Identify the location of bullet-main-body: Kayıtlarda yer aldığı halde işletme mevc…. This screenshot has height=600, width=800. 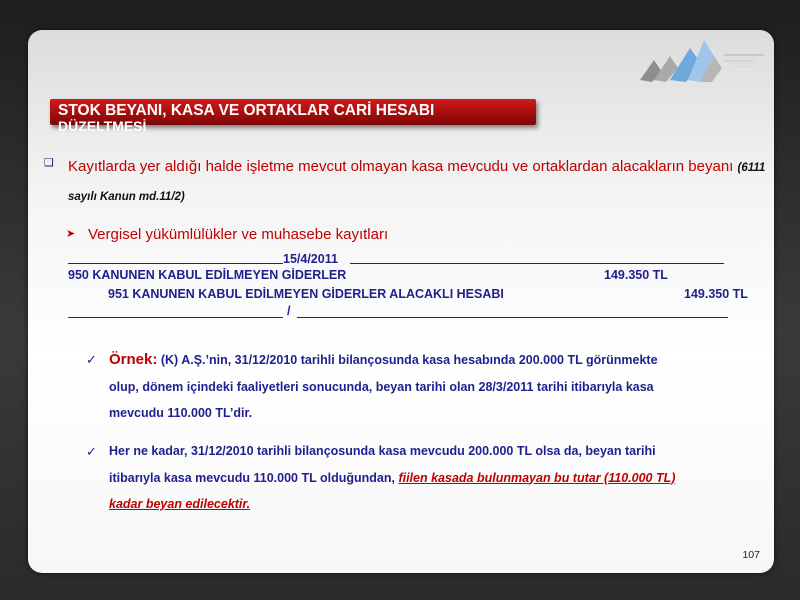
(403, 166).